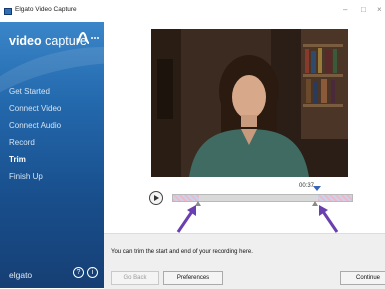 The image size is (385, 289). Describe the element at coordinates (35, 176) in the screenshot. I see `sidebar-item-finish-up: Finish Up` at that location.